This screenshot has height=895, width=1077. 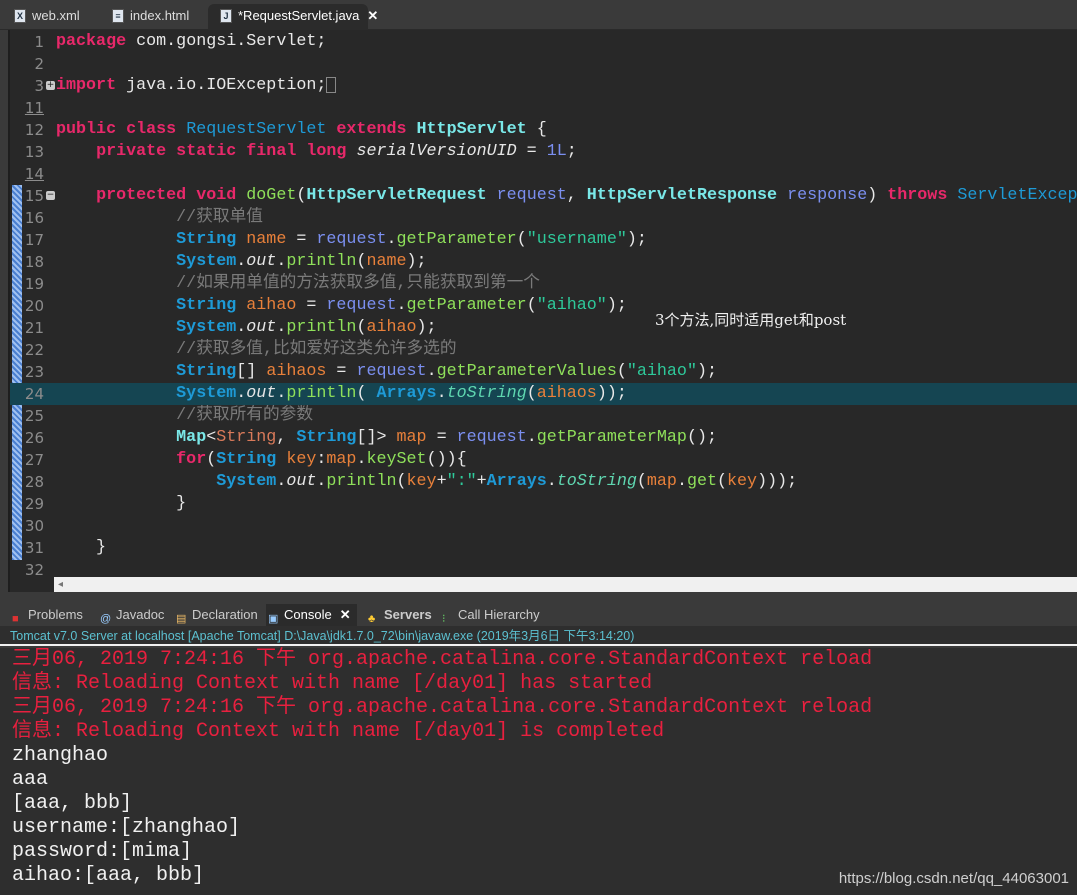 I want to click on tab-declaration: ▤ Declaration, so click(x=216, y=615).